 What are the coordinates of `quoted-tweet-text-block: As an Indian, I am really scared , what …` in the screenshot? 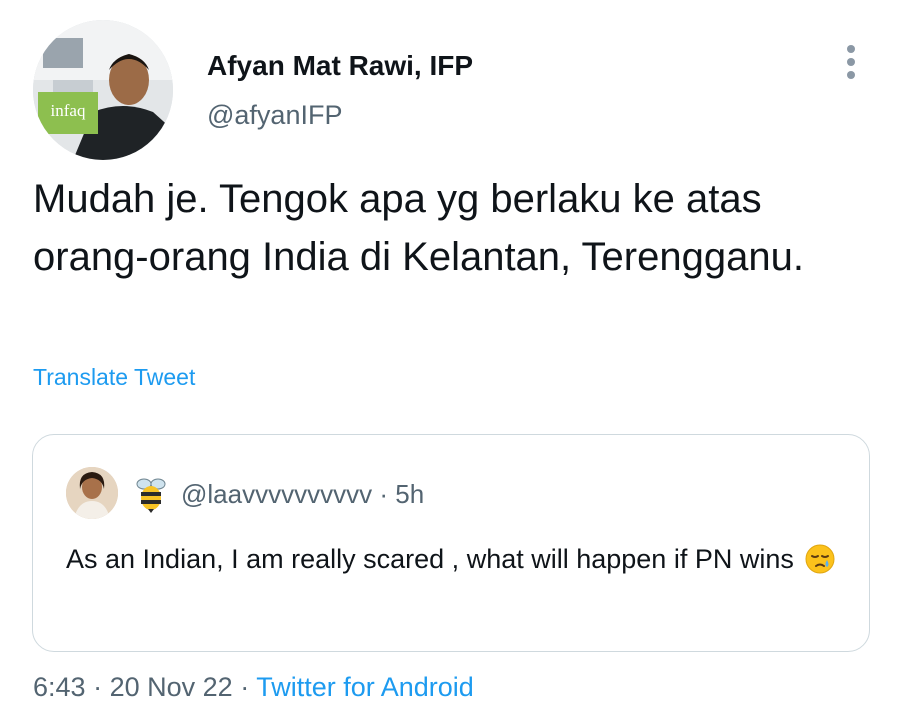 It's located at (456, 562).